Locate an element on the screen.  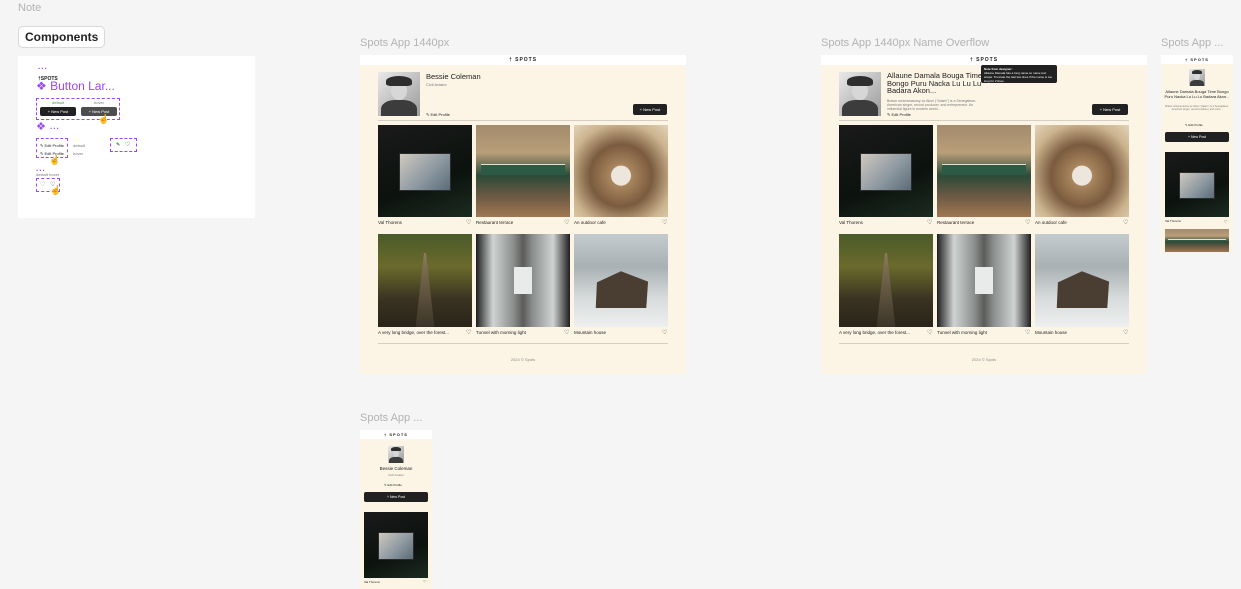
icon-variants-box is located at coordinates (123, 145).